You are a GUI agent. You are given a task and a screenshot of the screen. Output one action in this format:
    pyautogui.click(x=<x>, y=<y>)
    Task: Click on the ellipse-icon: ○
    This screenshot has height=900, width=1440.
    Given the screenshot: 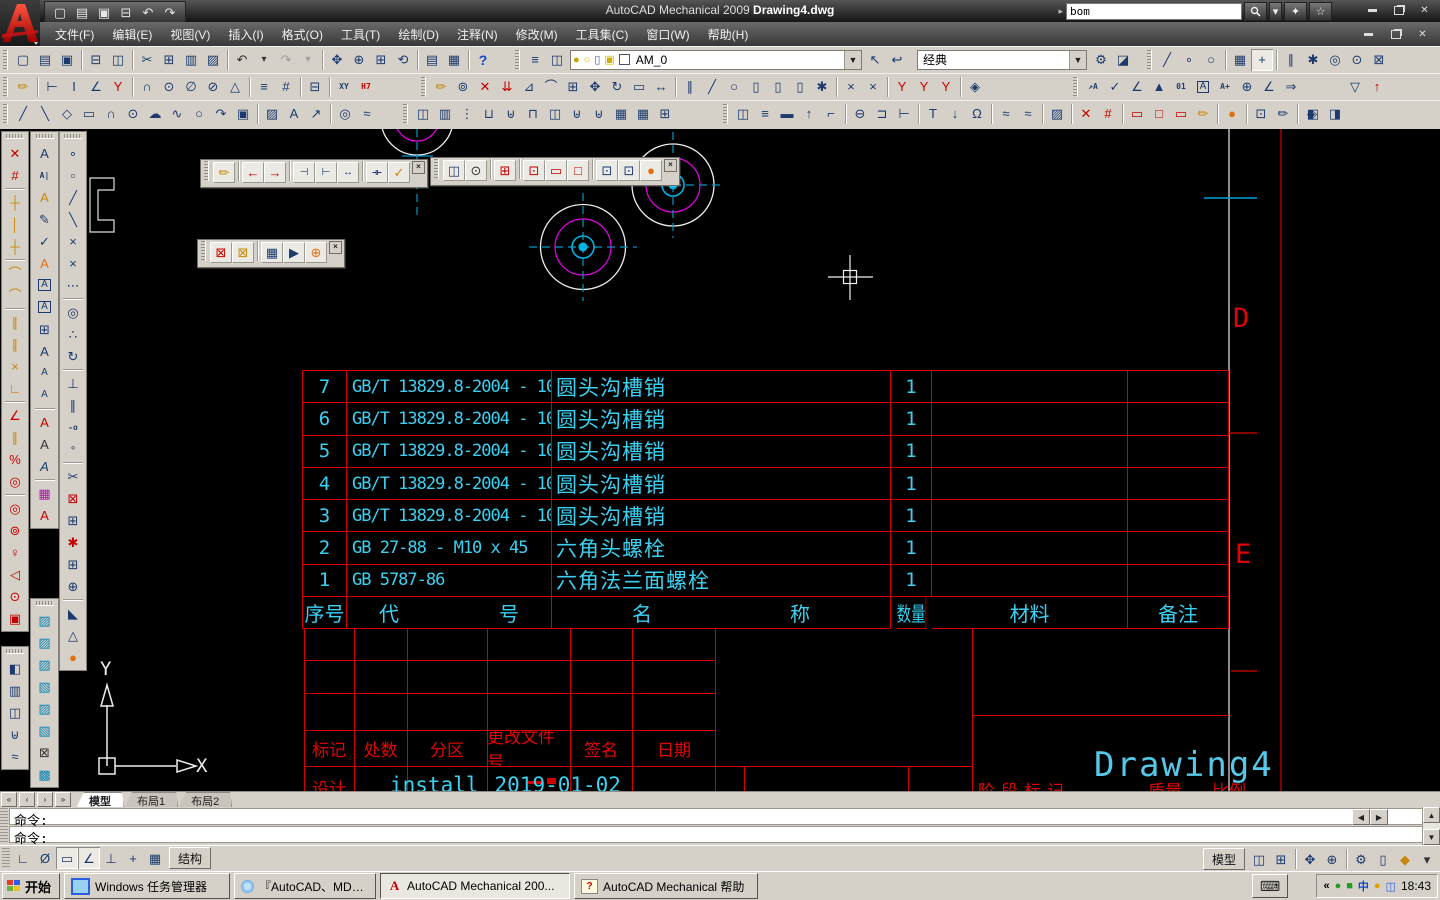 What is the action you would take?
    pyautogui.click(x=199, y=114)
    